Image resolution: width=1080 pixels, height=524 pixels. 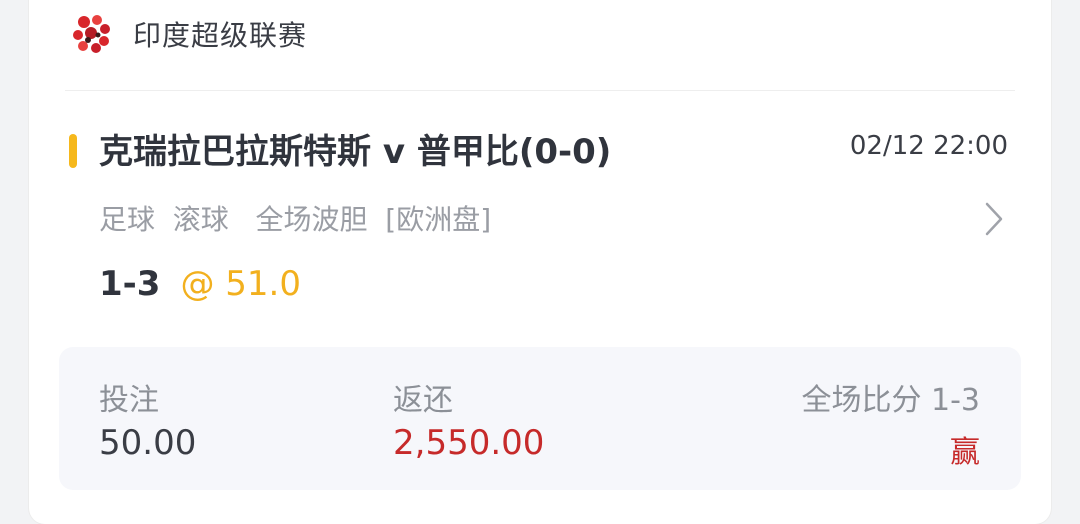 What do you see at coordinates (73, 151) in the screenshot?
I see `accent-bar` at bounding box center [73, 151].